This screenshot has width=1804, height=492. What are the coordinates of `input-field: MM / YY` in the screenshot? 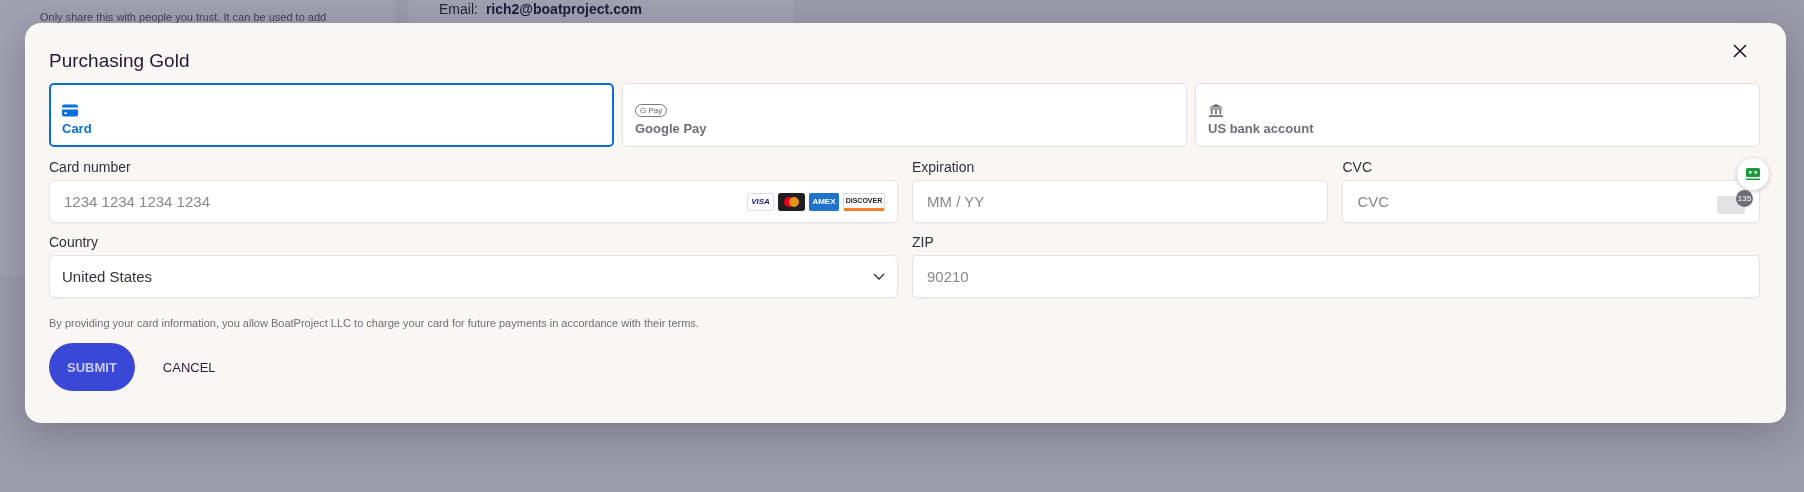 It's located at (1120, 201).